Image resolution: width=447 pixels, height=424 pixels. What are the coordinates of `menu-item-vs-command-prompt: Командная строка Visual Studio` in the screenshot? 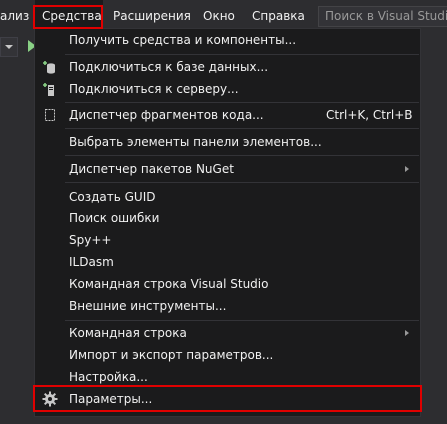 It's located at (228, 284).